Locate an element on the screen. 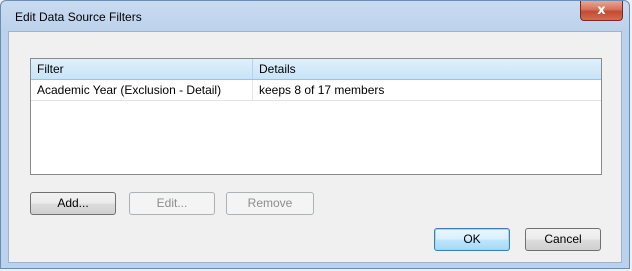 This screenshot has width=632, height=271. dialog-title: Edit Data Source Filters is located at coordinates (78, 17).